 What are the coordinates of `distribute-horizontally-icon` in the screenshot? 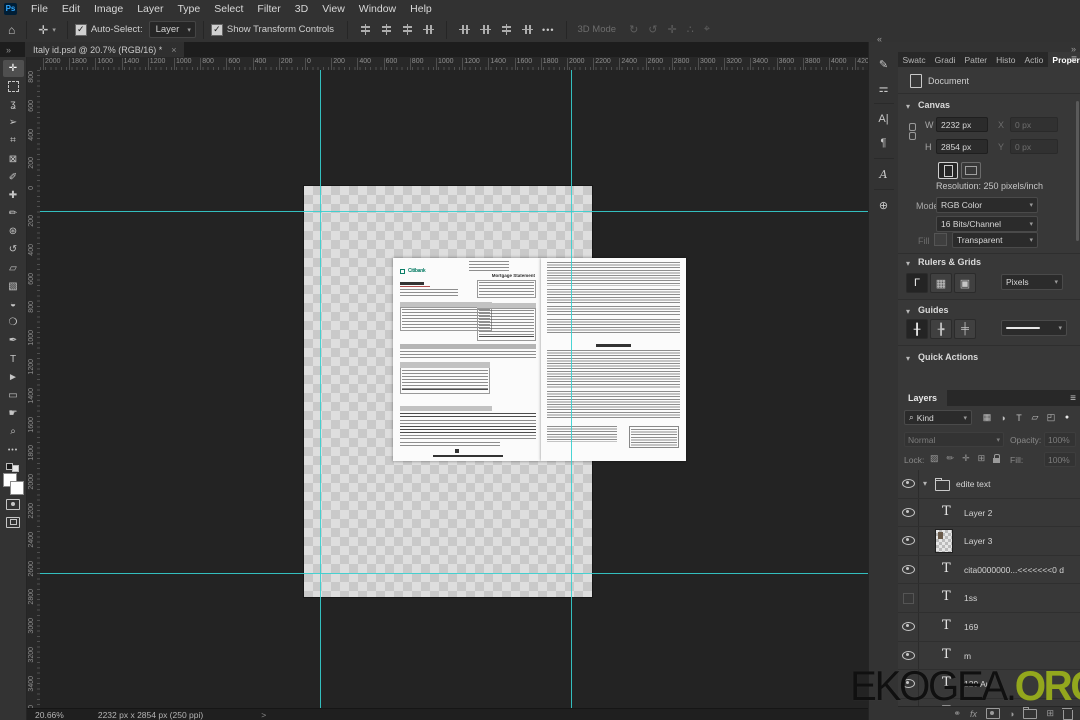 It's located at (506, 29).